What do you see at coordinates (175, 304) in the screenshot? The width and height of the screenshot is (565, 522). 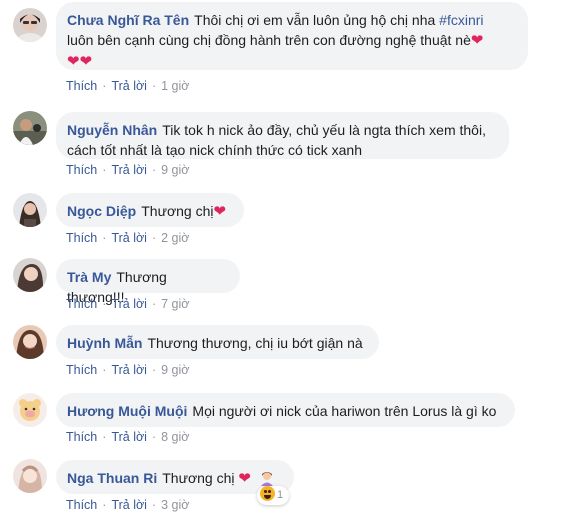 I see `comment-time: 7 giờ` at bounding box center [175, 304].